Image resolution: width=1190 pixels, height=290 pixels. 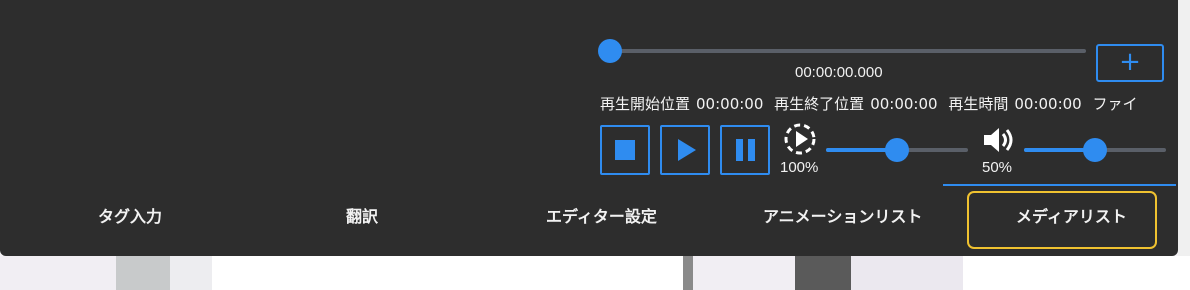 I want to click on background-divider, so click(x=688, y=273).